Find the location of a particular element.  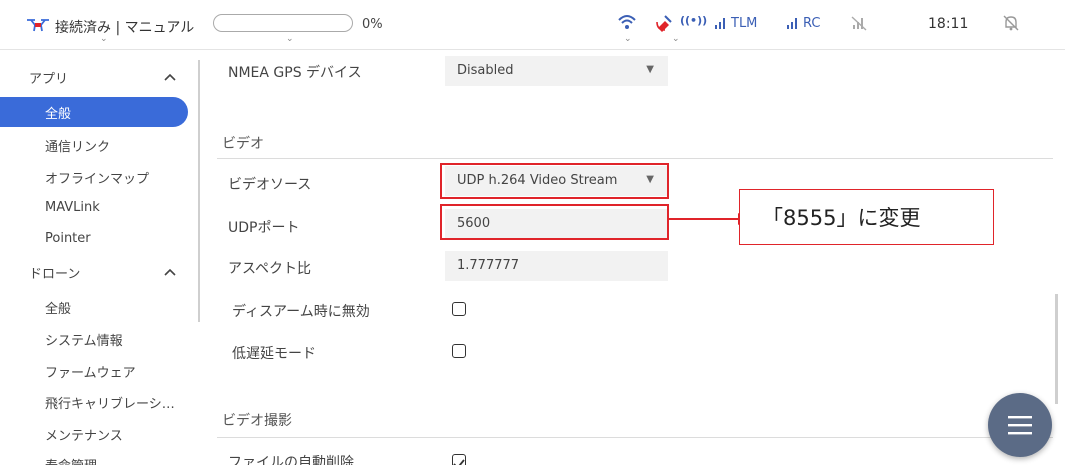

annotation-callout: 「8555」に変更 is located at coordinates (866, 217).